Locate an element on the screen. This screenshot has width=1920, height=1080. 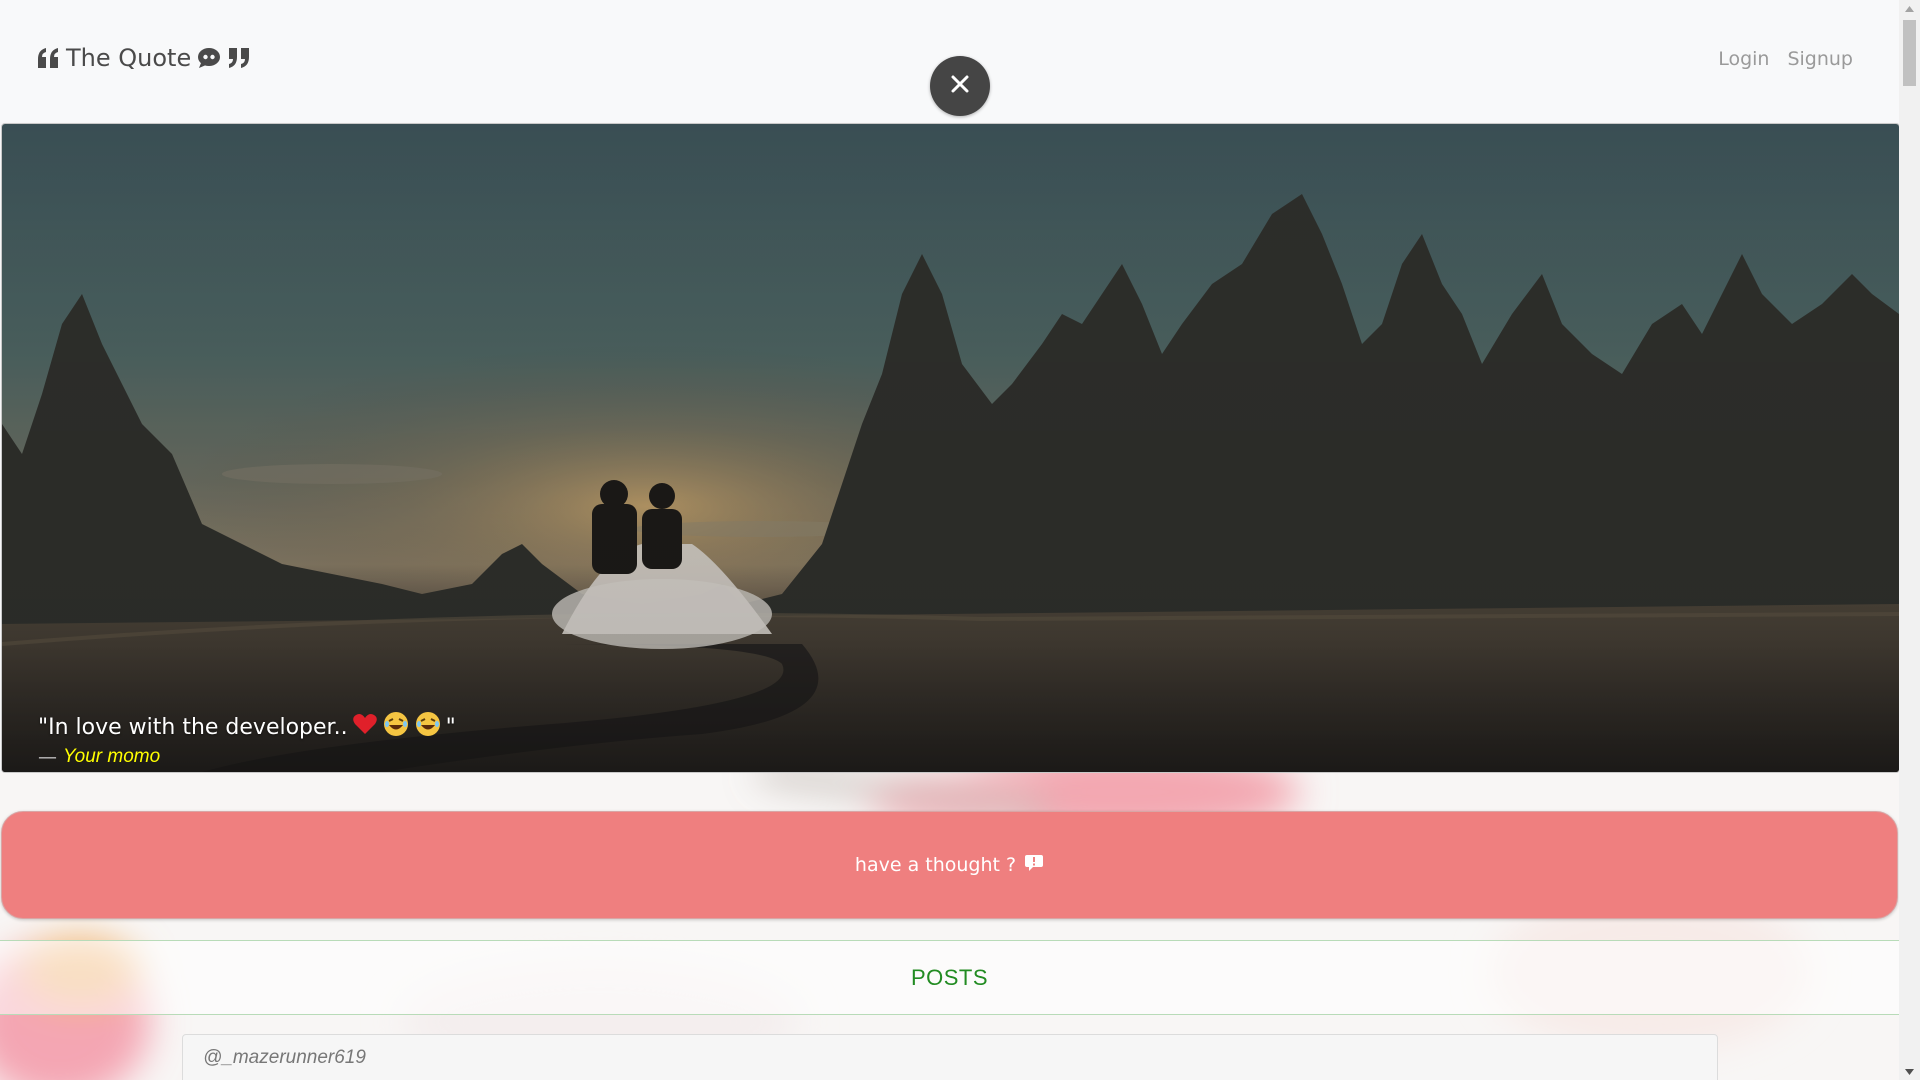
close-icon is located at coordinates (960, 86).